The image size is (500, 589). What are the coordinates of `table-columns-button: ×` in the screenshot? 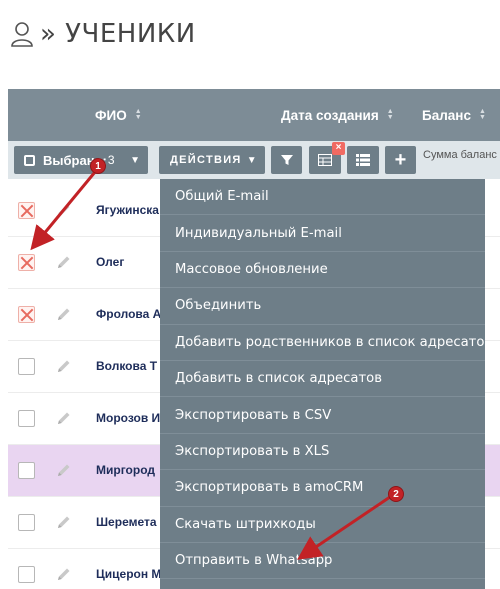 It's located at (327, 158).